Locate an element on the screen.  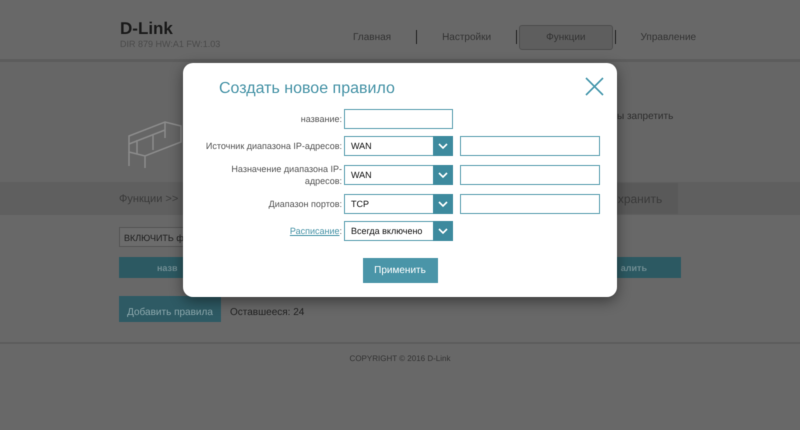
close-icon is located at coordinates (594, 86).